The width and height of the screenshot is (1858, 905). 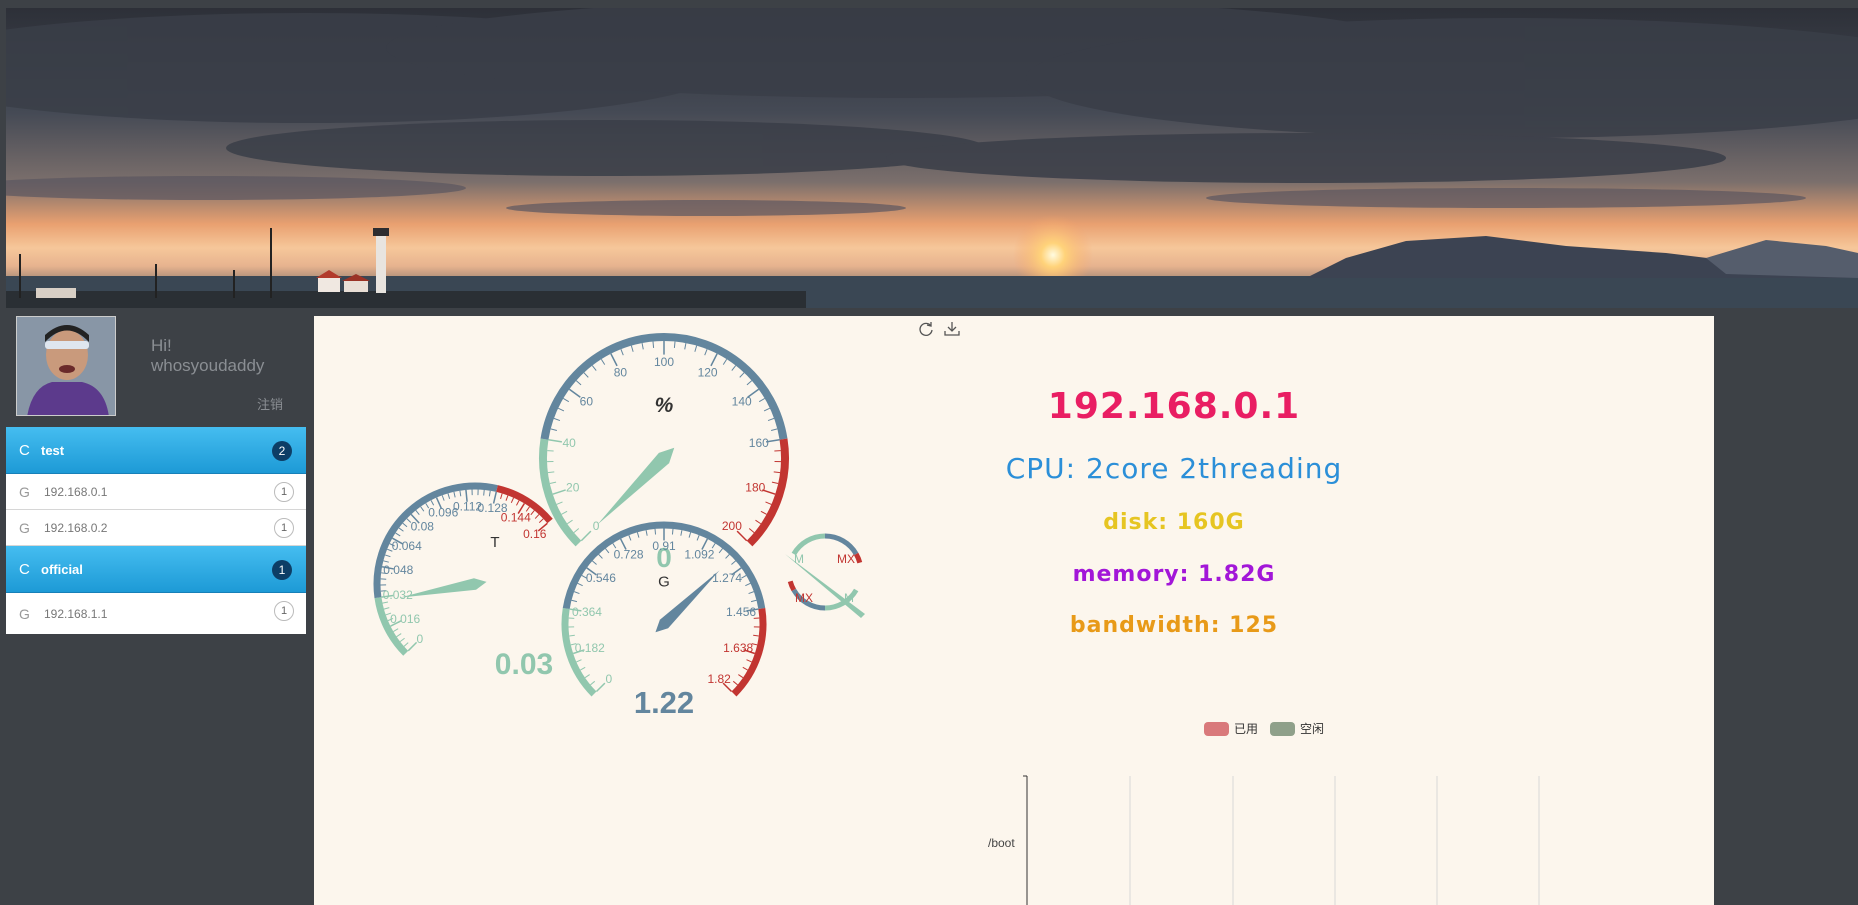 What do you see at coordinates (62, 569) in the screenshot?
I see `group-label: official` at bounding box center [62, 569].